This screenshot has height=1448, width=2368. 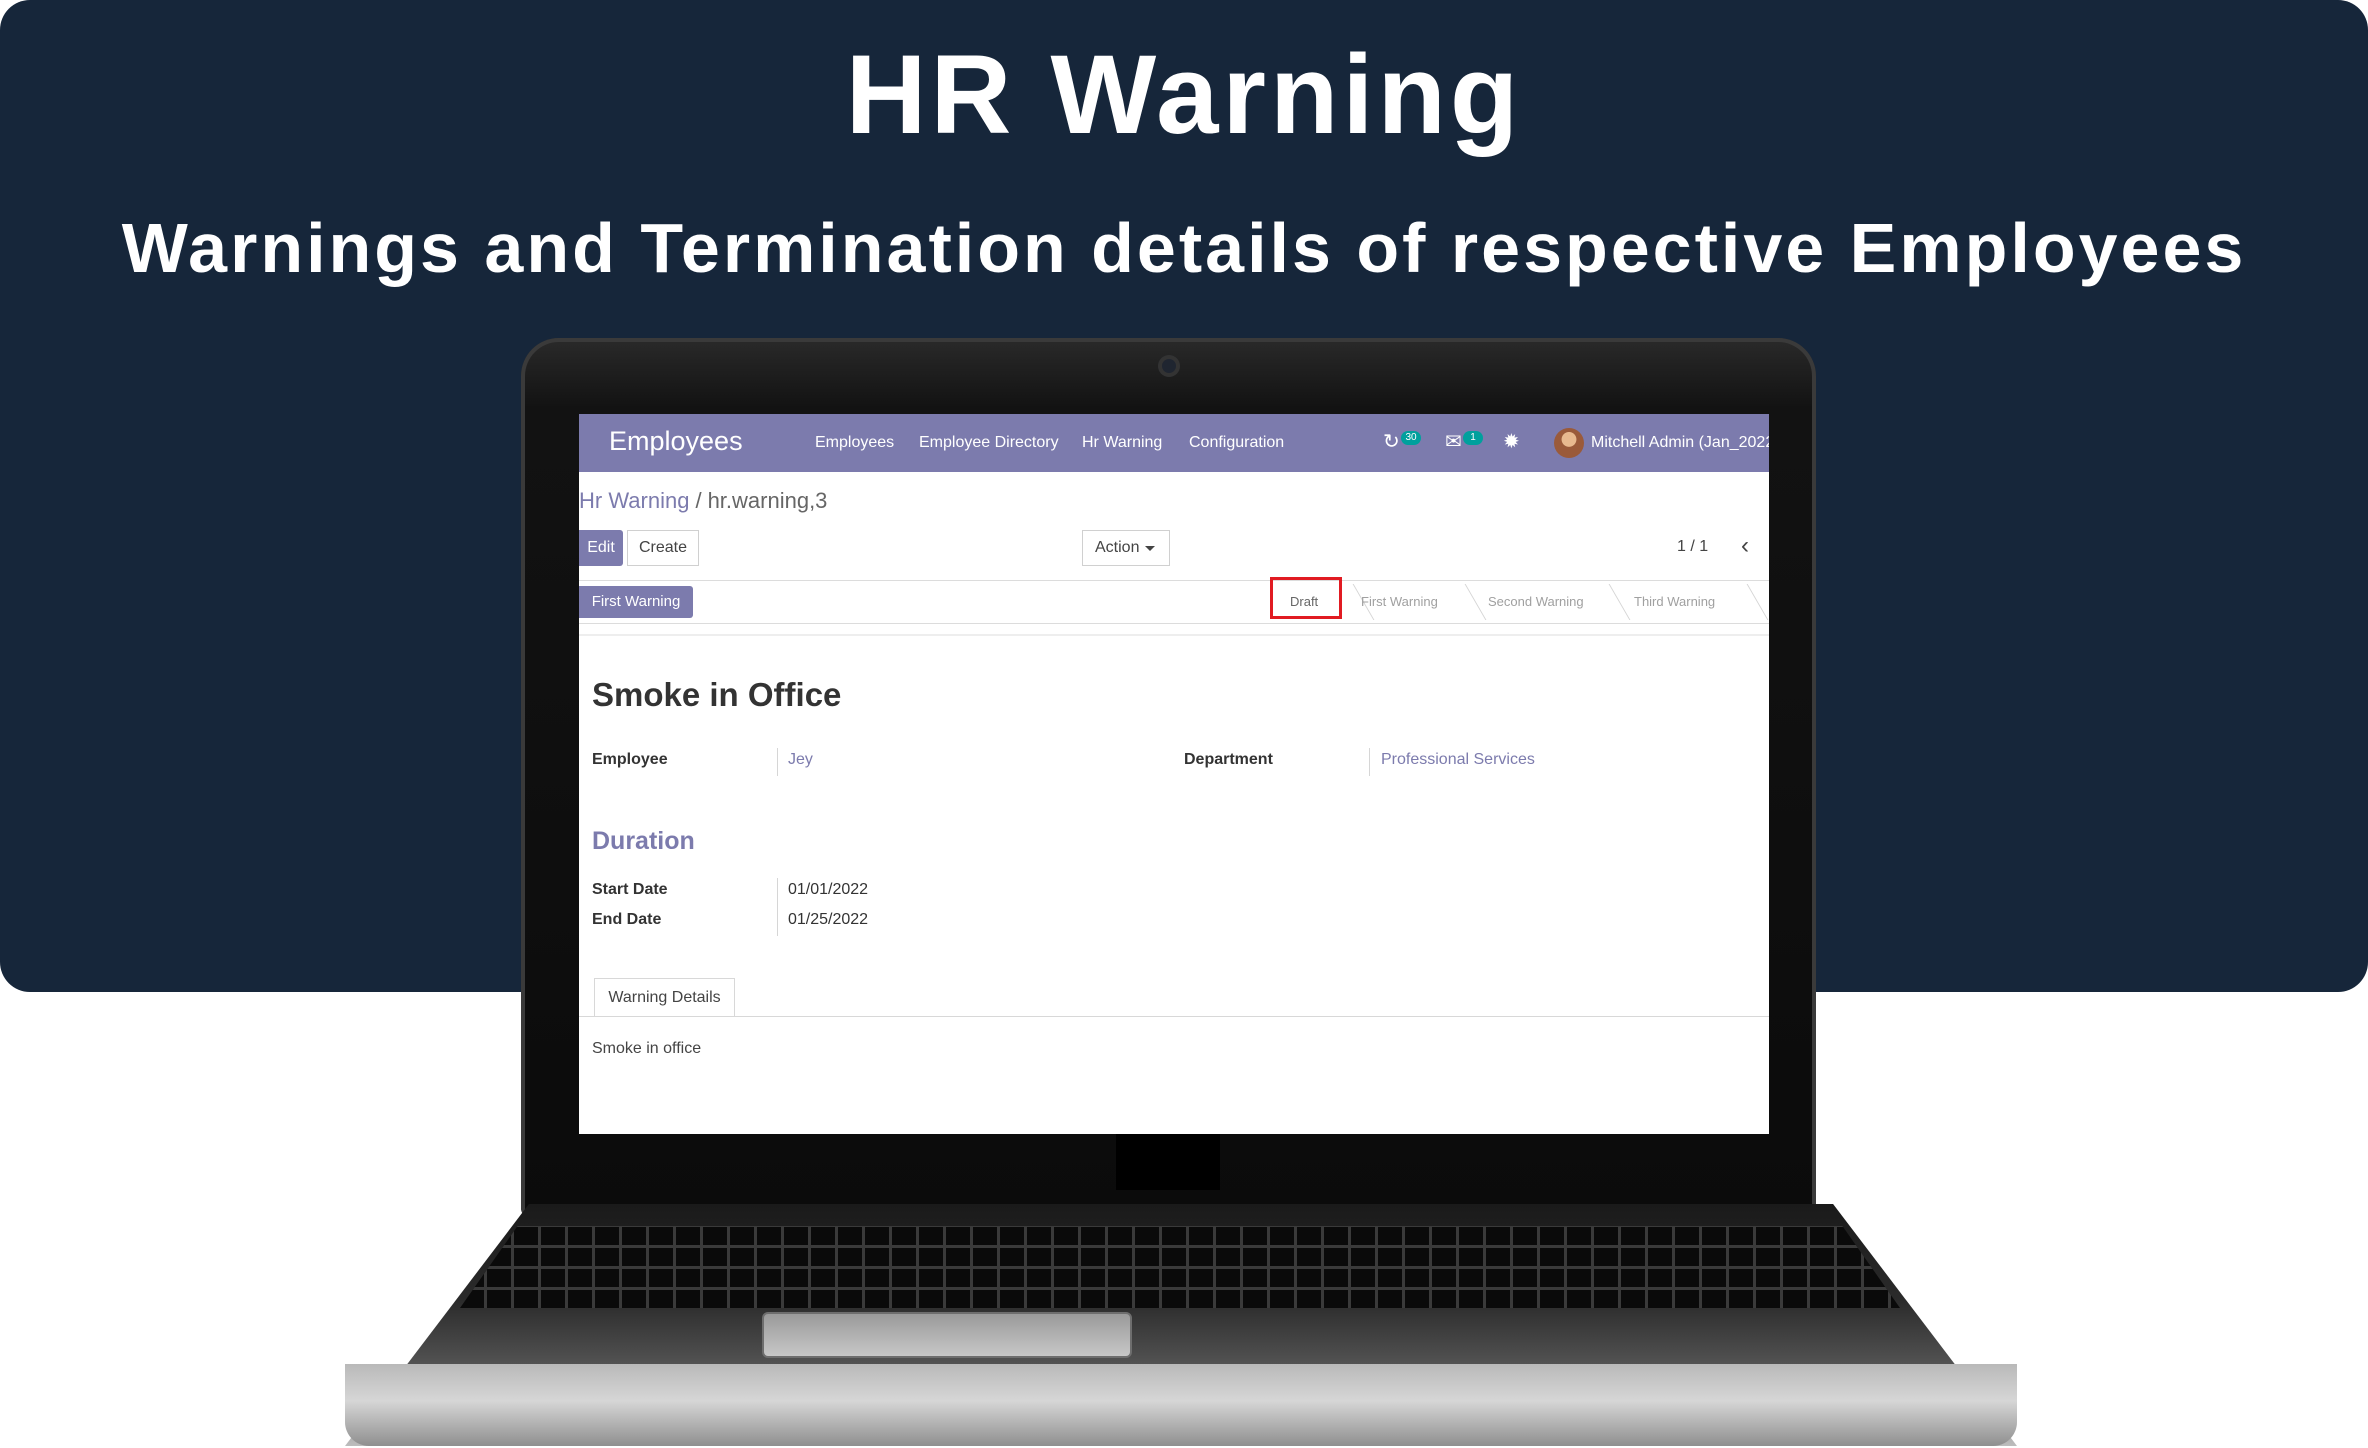 What do you see at coordinates (643, 841) in the screenshot?
I see `duration-heading: Duration` at bounding box center [643, 841].